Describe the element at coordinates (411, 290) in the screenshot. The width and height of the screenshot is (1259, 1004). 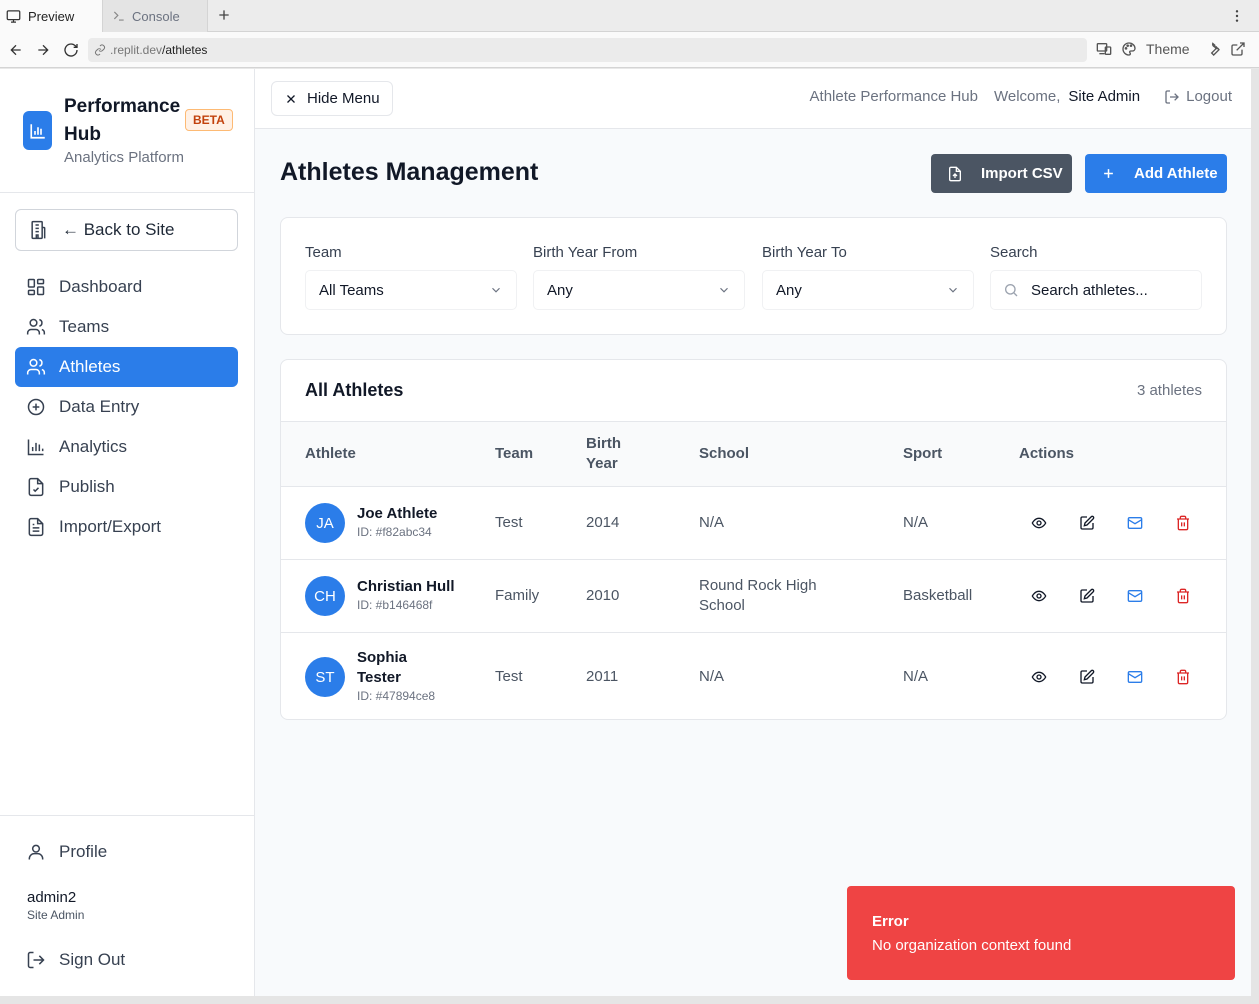
I see `team-select: All Teams` at that location.